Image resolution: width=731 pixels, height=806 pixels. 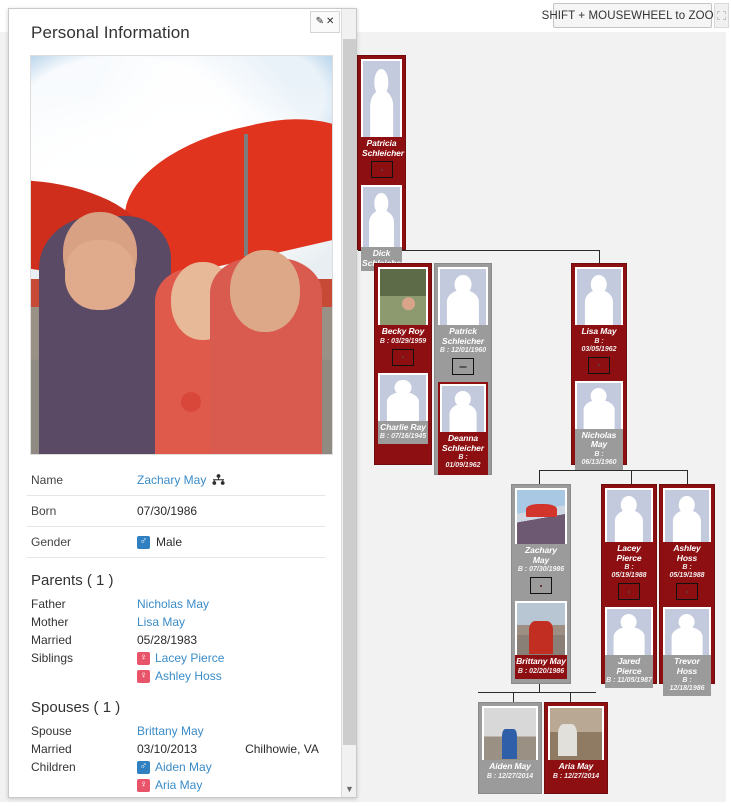 I want to click on tree-card-charlie: Charlie Ray B : 07/16/1945, so click(x=403, y=408).